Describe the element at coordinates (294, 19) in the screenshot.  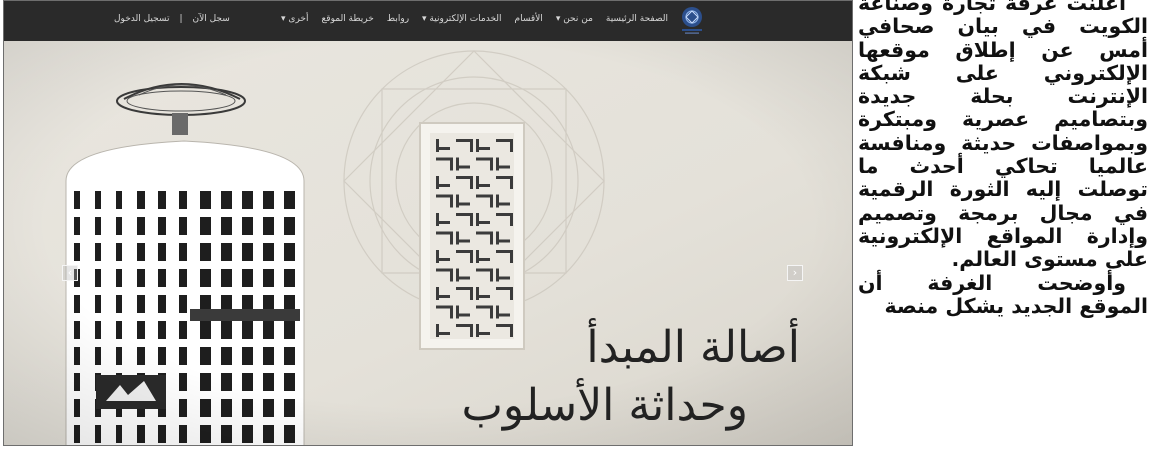
I see `nav-item-other: أخرى ▾` at that location.